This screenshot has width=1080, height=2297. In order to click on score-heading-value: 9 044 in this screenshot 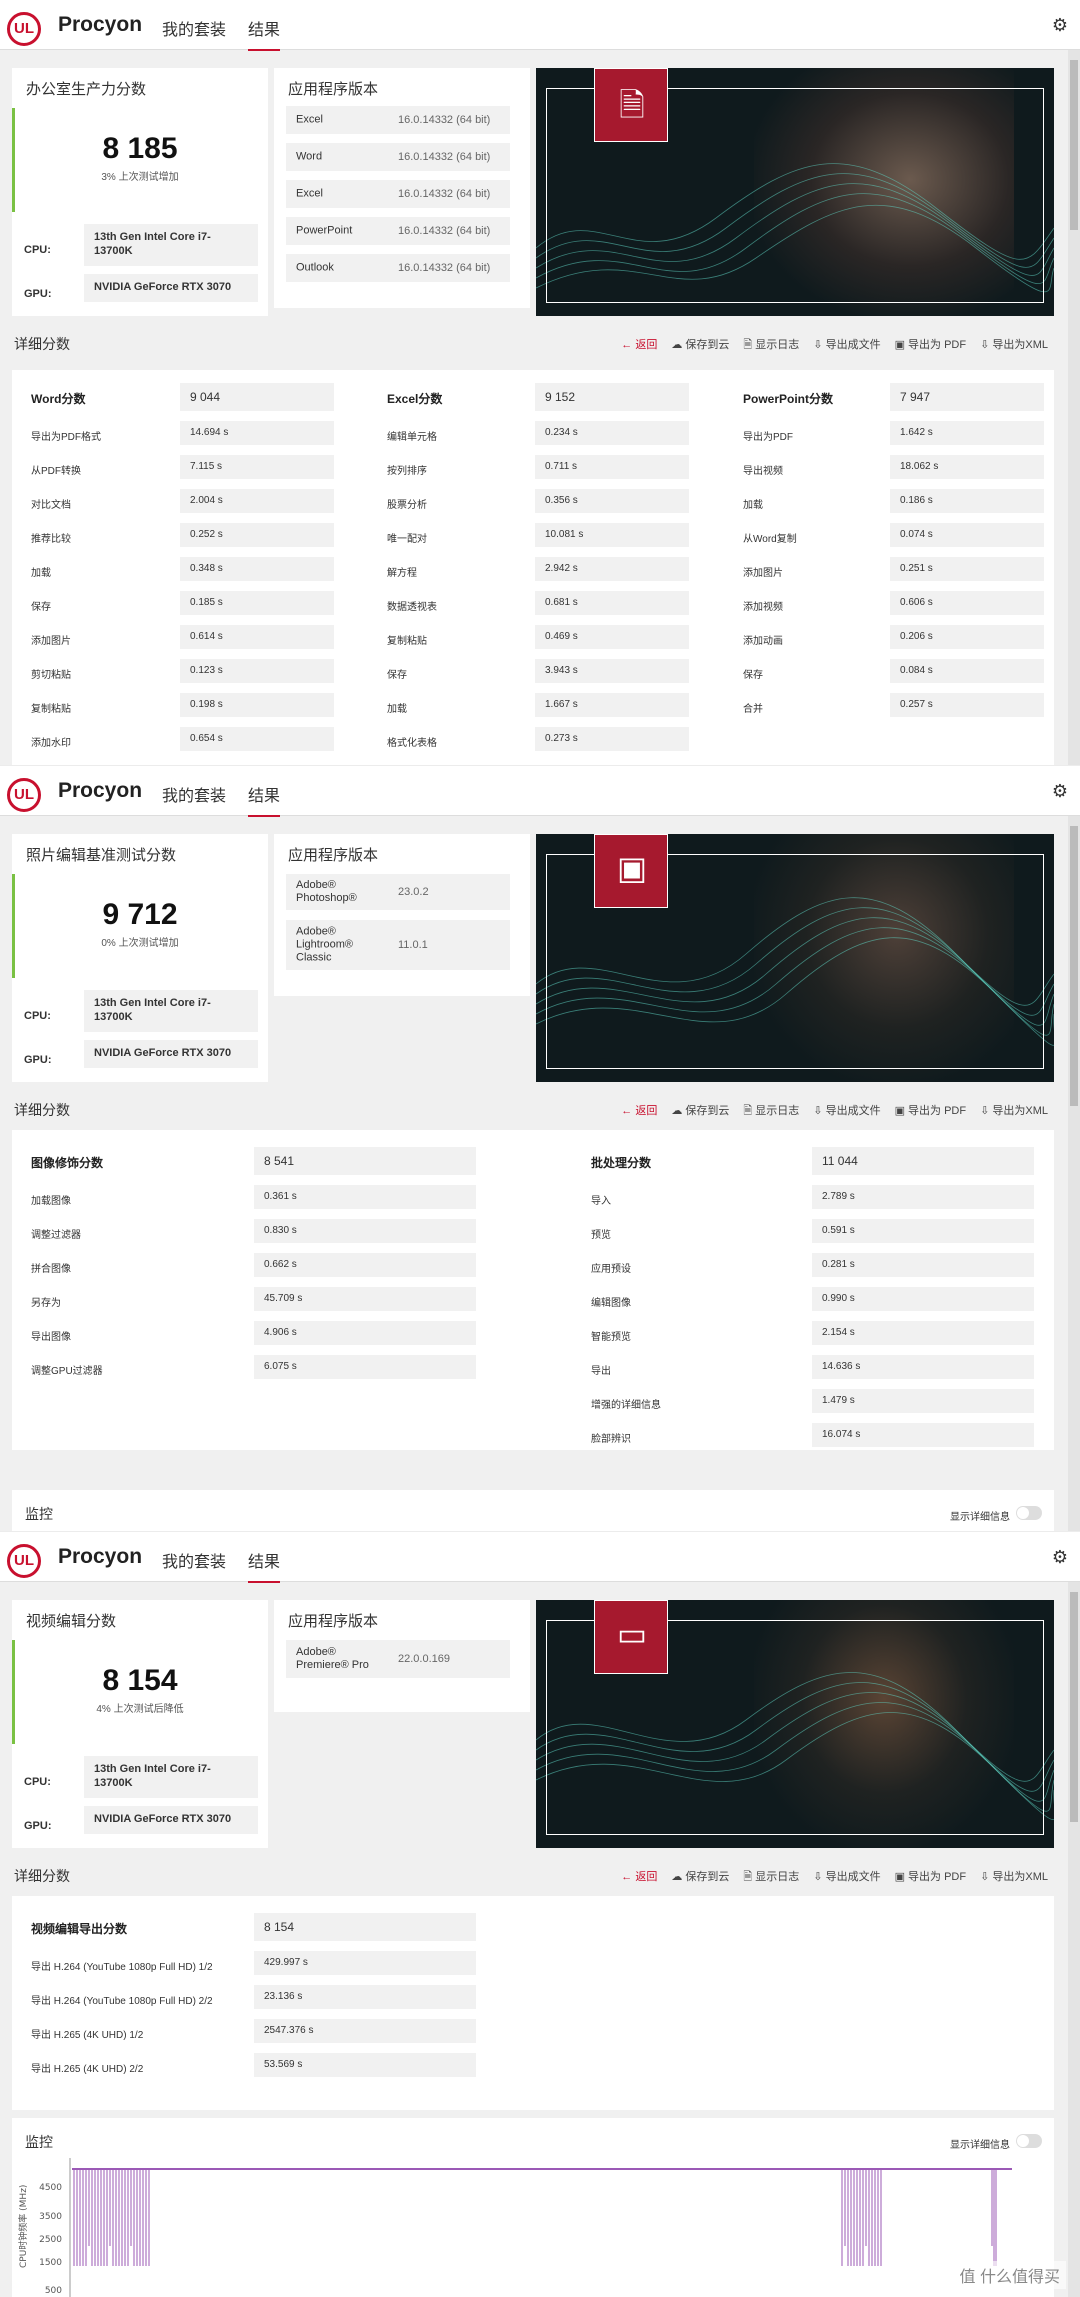, I will do `click(257, 397)`.